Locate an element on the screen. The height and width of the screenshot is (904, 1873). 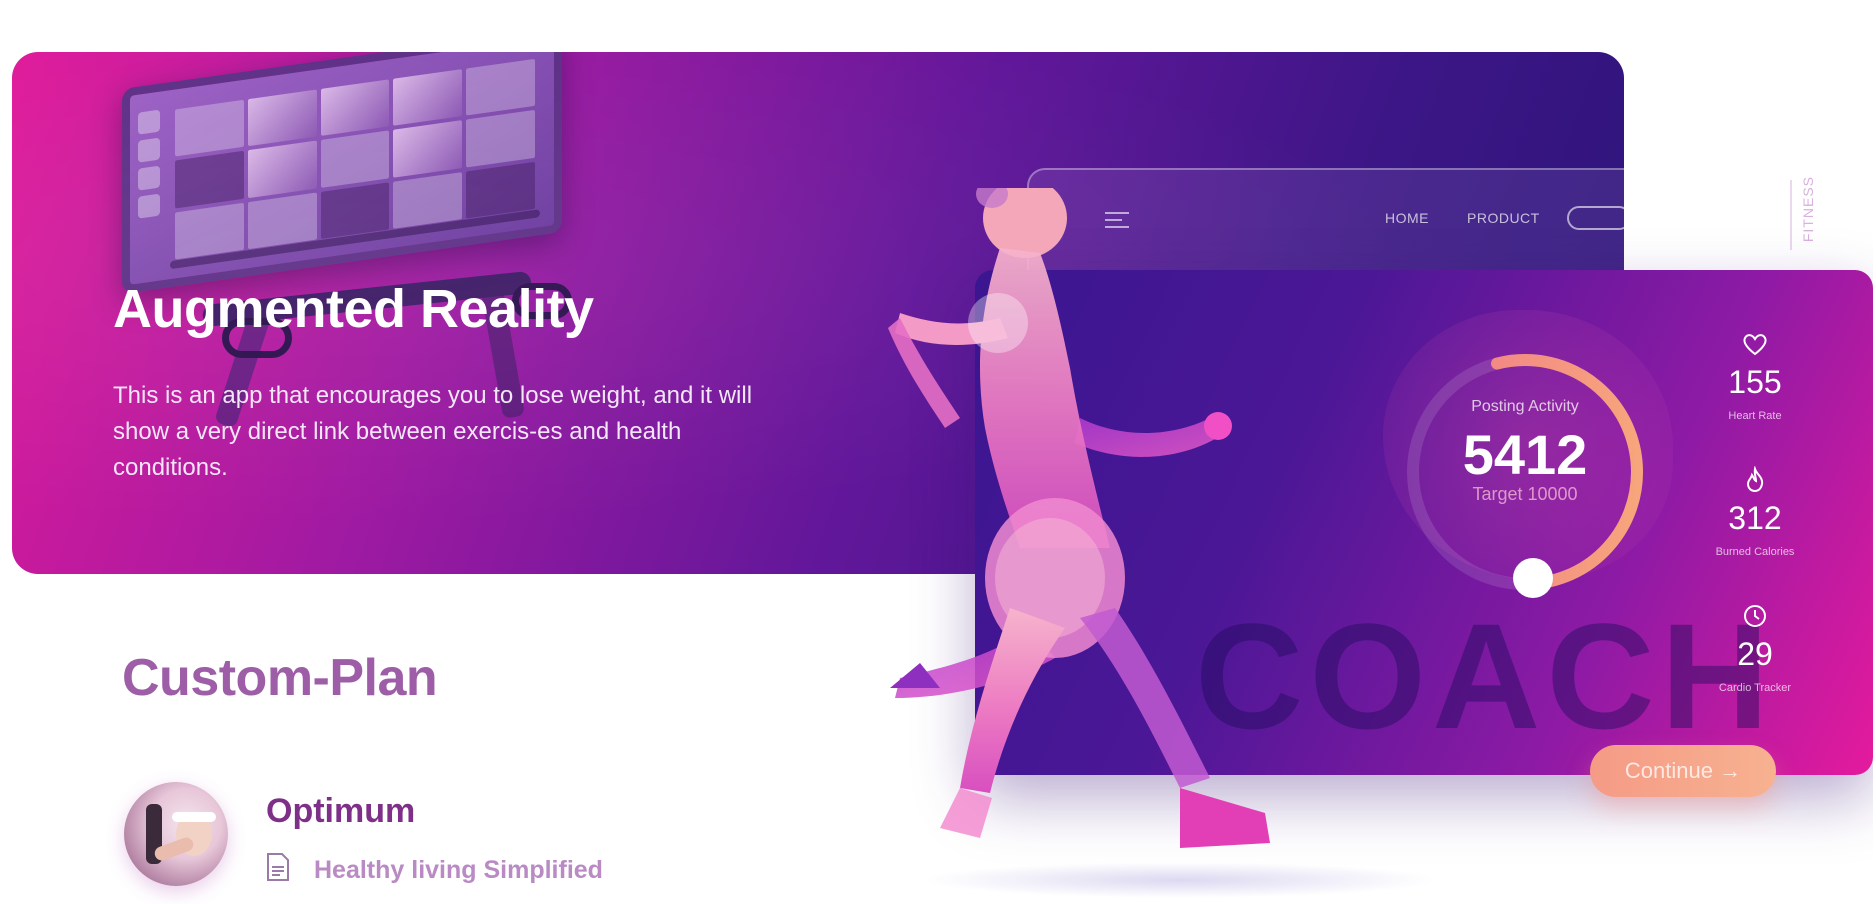
stat-label: Burned Calories is located at coordinates (1755, 552).